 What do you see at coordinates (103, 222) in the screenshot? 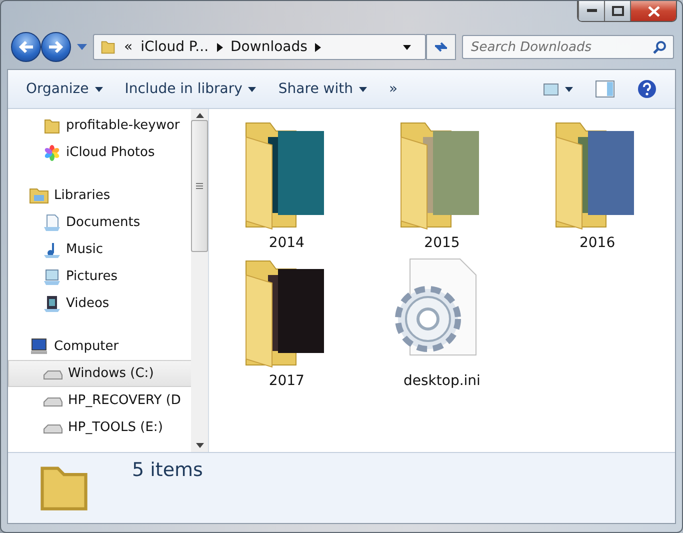
I see `navigation-label: Documents` at bounding box center [103, 222].